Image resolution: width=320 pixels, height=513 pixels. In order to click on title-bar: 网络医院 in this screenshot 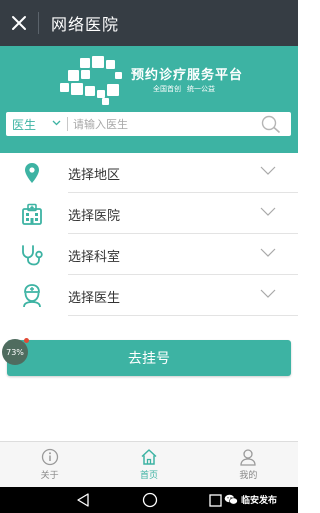, I will do `click(149, 23)`.